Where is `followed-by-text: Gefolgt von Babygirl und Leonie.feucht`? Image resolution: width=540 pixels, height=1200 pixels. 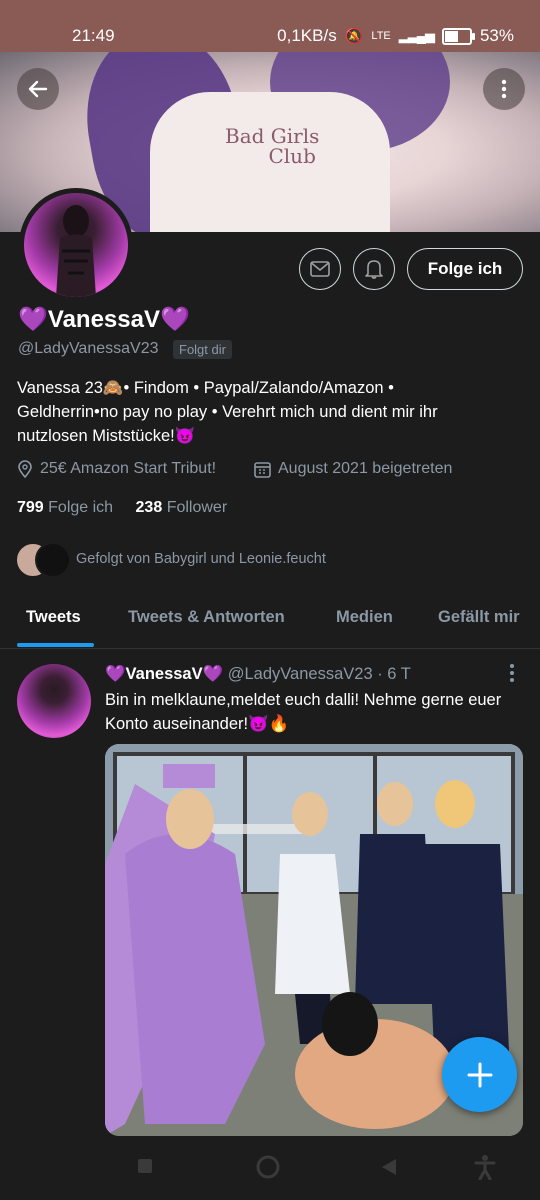 followed-by-text: Gefolgt von Babygirl und Leonie.feucht is located at coordinates (201, 559).